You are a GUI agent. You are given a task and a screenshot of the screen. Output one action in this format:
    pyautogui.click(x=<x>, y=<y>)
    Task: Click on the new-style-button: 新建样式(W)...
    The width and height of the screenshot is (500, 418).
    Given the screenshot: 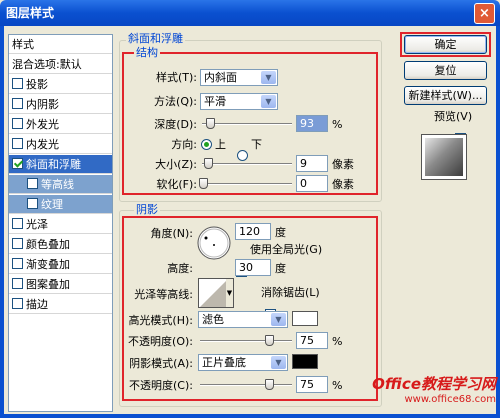 What is the action you would take?
    pyautogui.click(x=445, y=95)
    